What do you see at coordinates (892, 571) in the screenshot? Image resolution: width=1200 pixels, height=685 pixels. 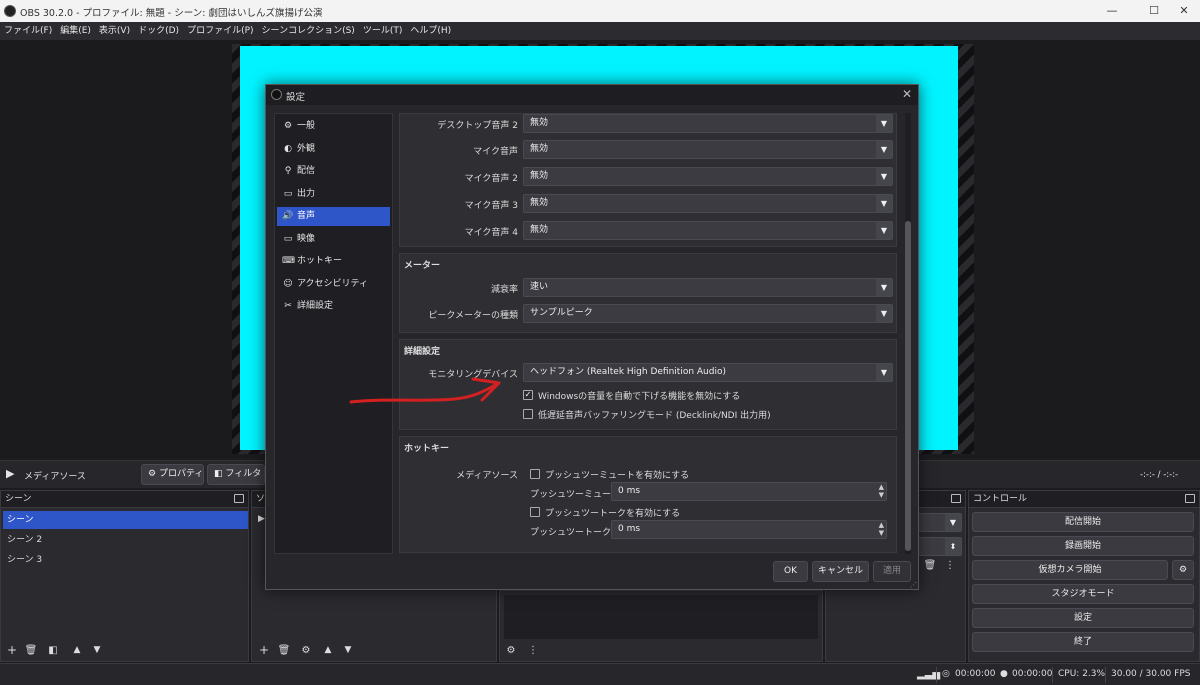 I see `apply-button: 適用` at bounding box center [892, 571].